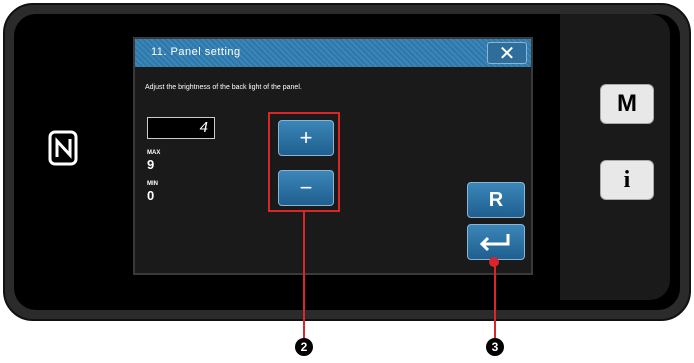 Image resolution: width=694 pixels, height=363 pixels. I want to click on min-label: MIN, so click(152, 184).